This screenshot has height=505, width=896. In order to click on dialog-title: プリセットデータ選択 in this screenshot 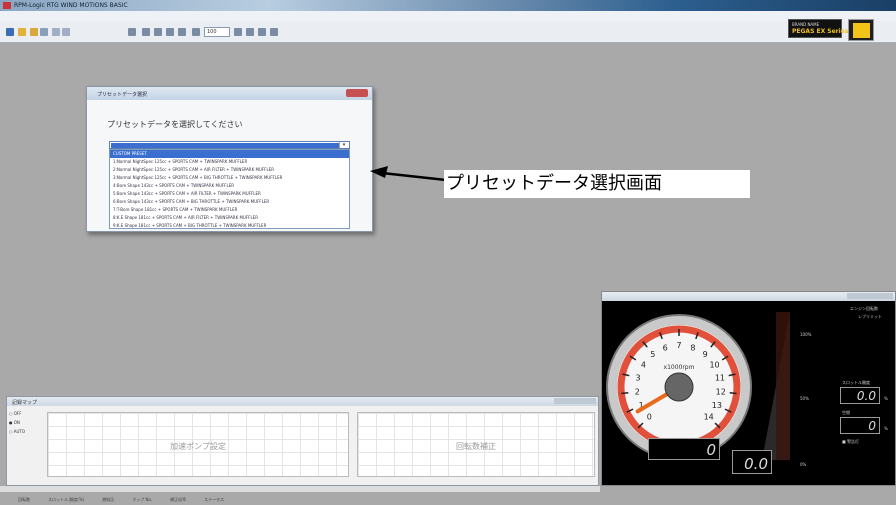, I will do `click(122, 95)`.